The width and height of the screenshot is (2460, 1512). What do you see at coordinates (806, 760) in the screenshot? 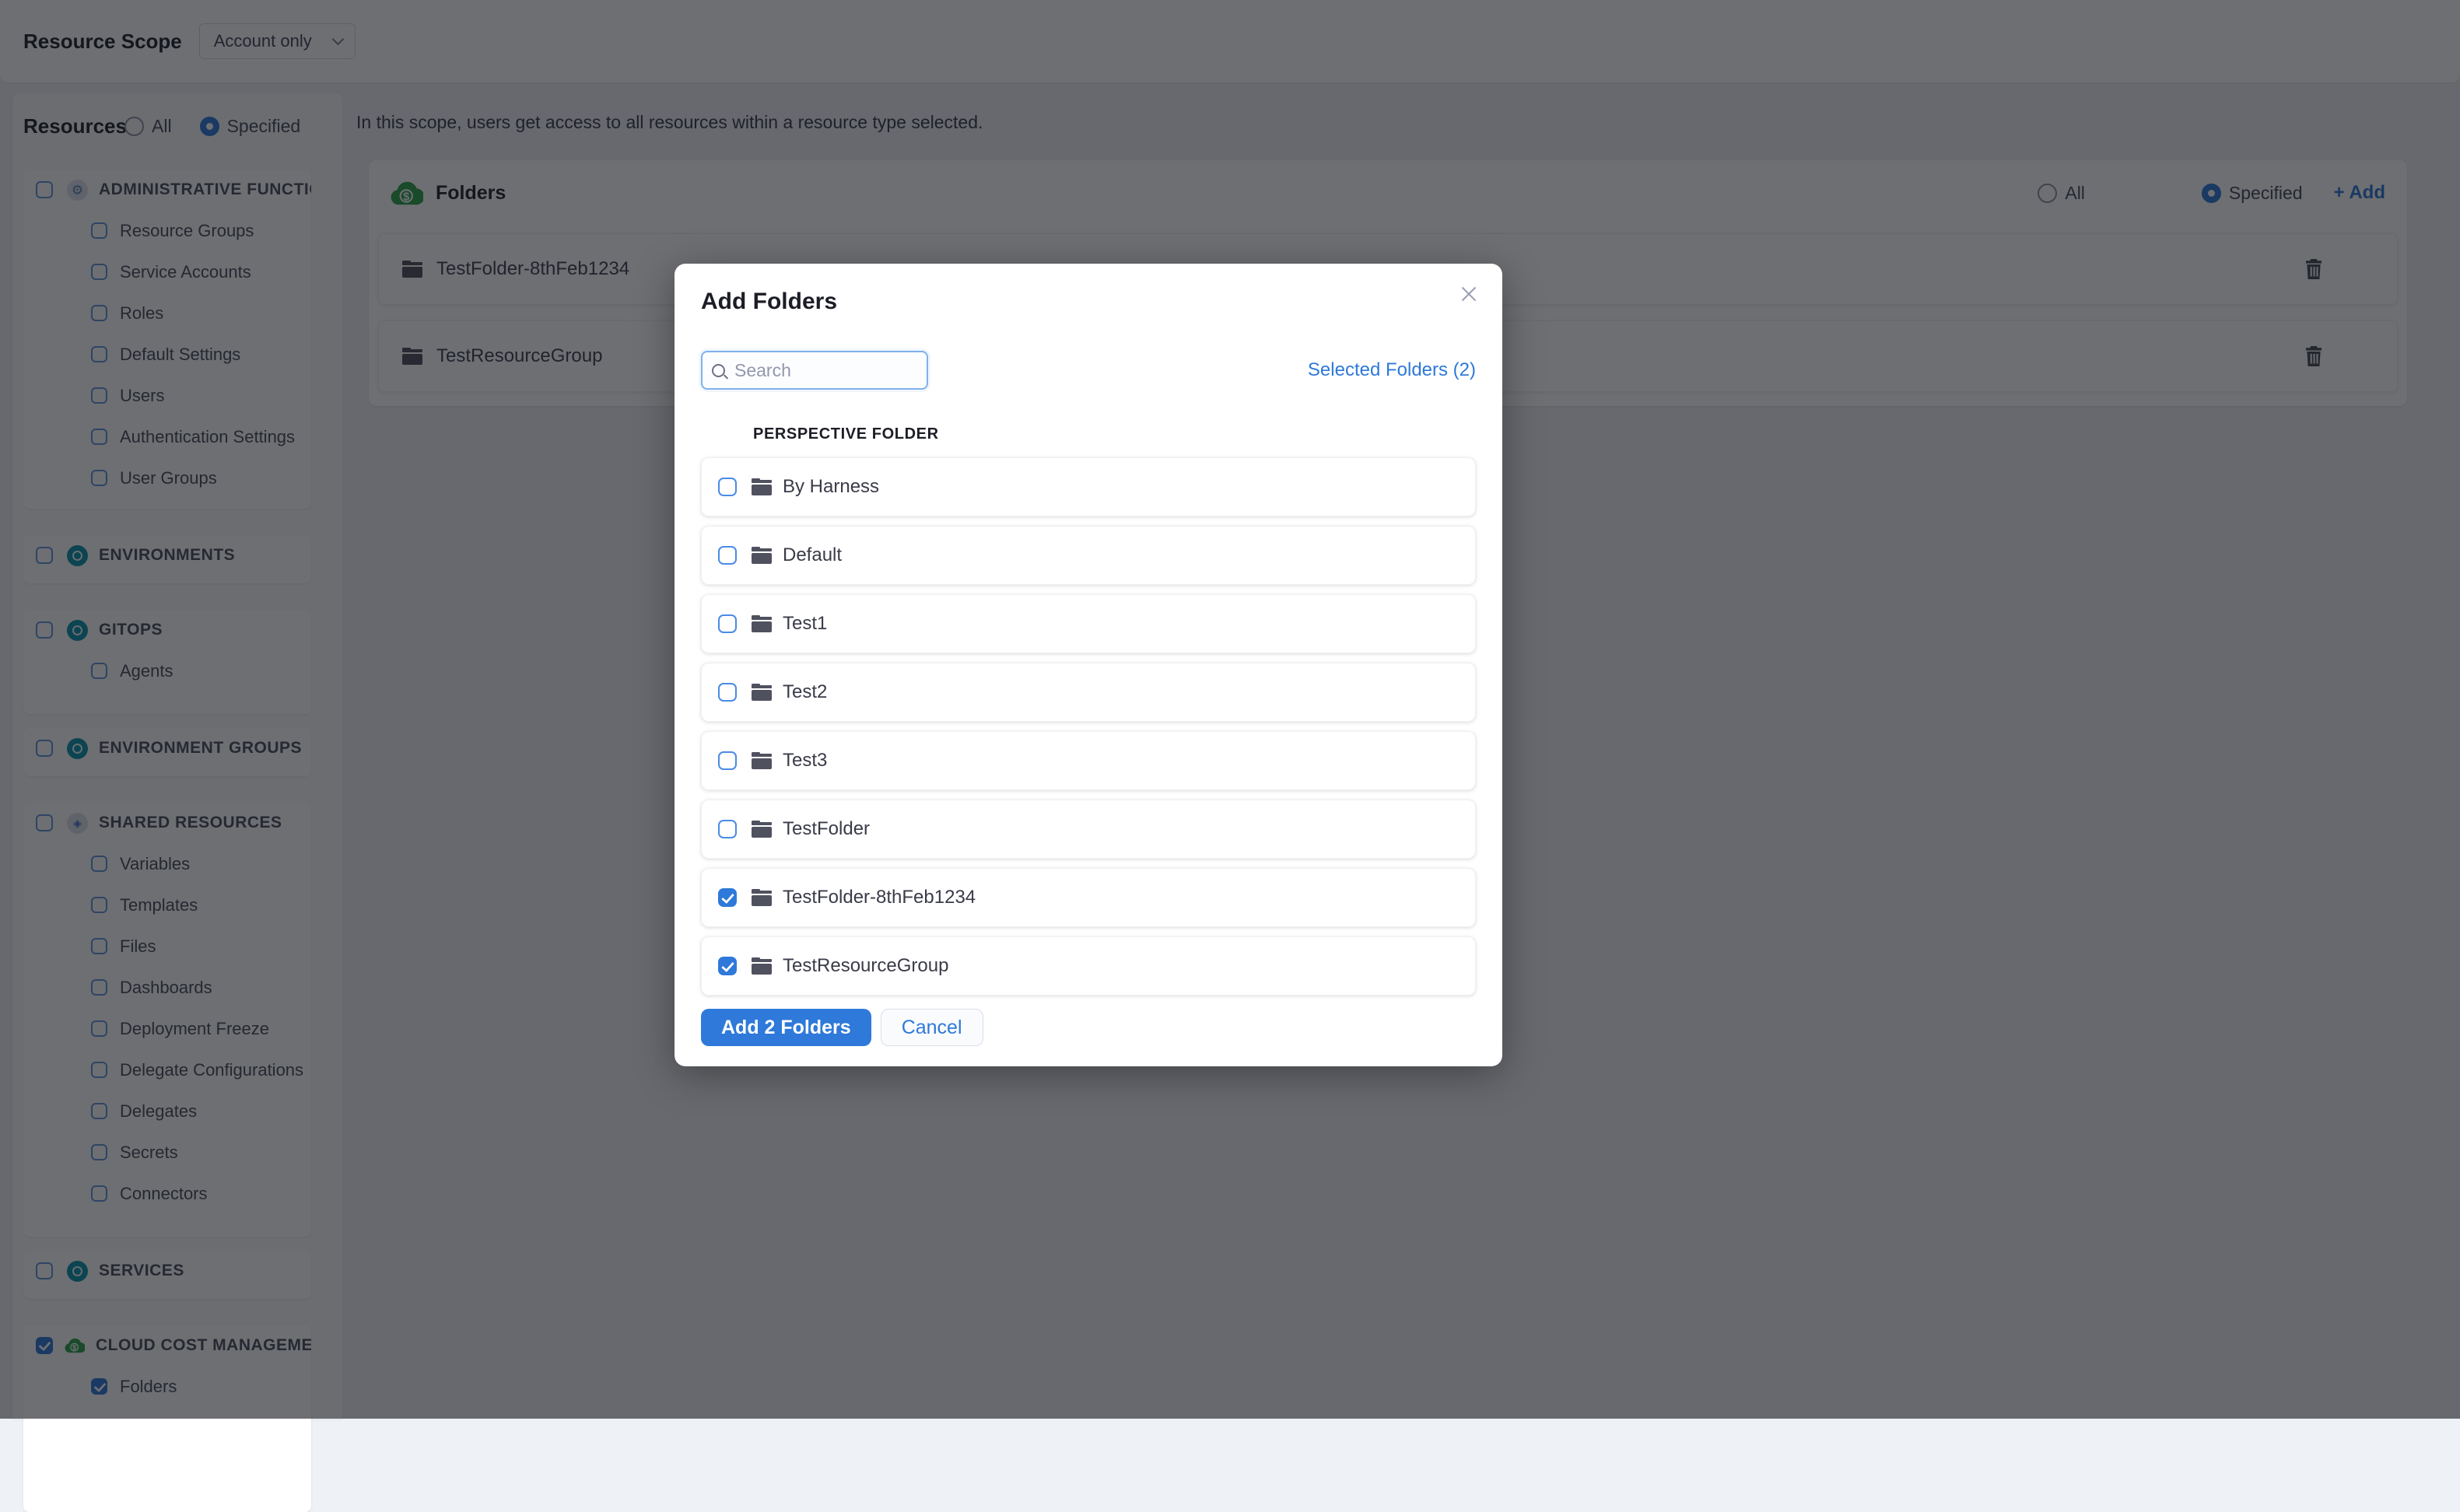
I see `perspective-folder-label: Test3` at bounding box center [806, 760].